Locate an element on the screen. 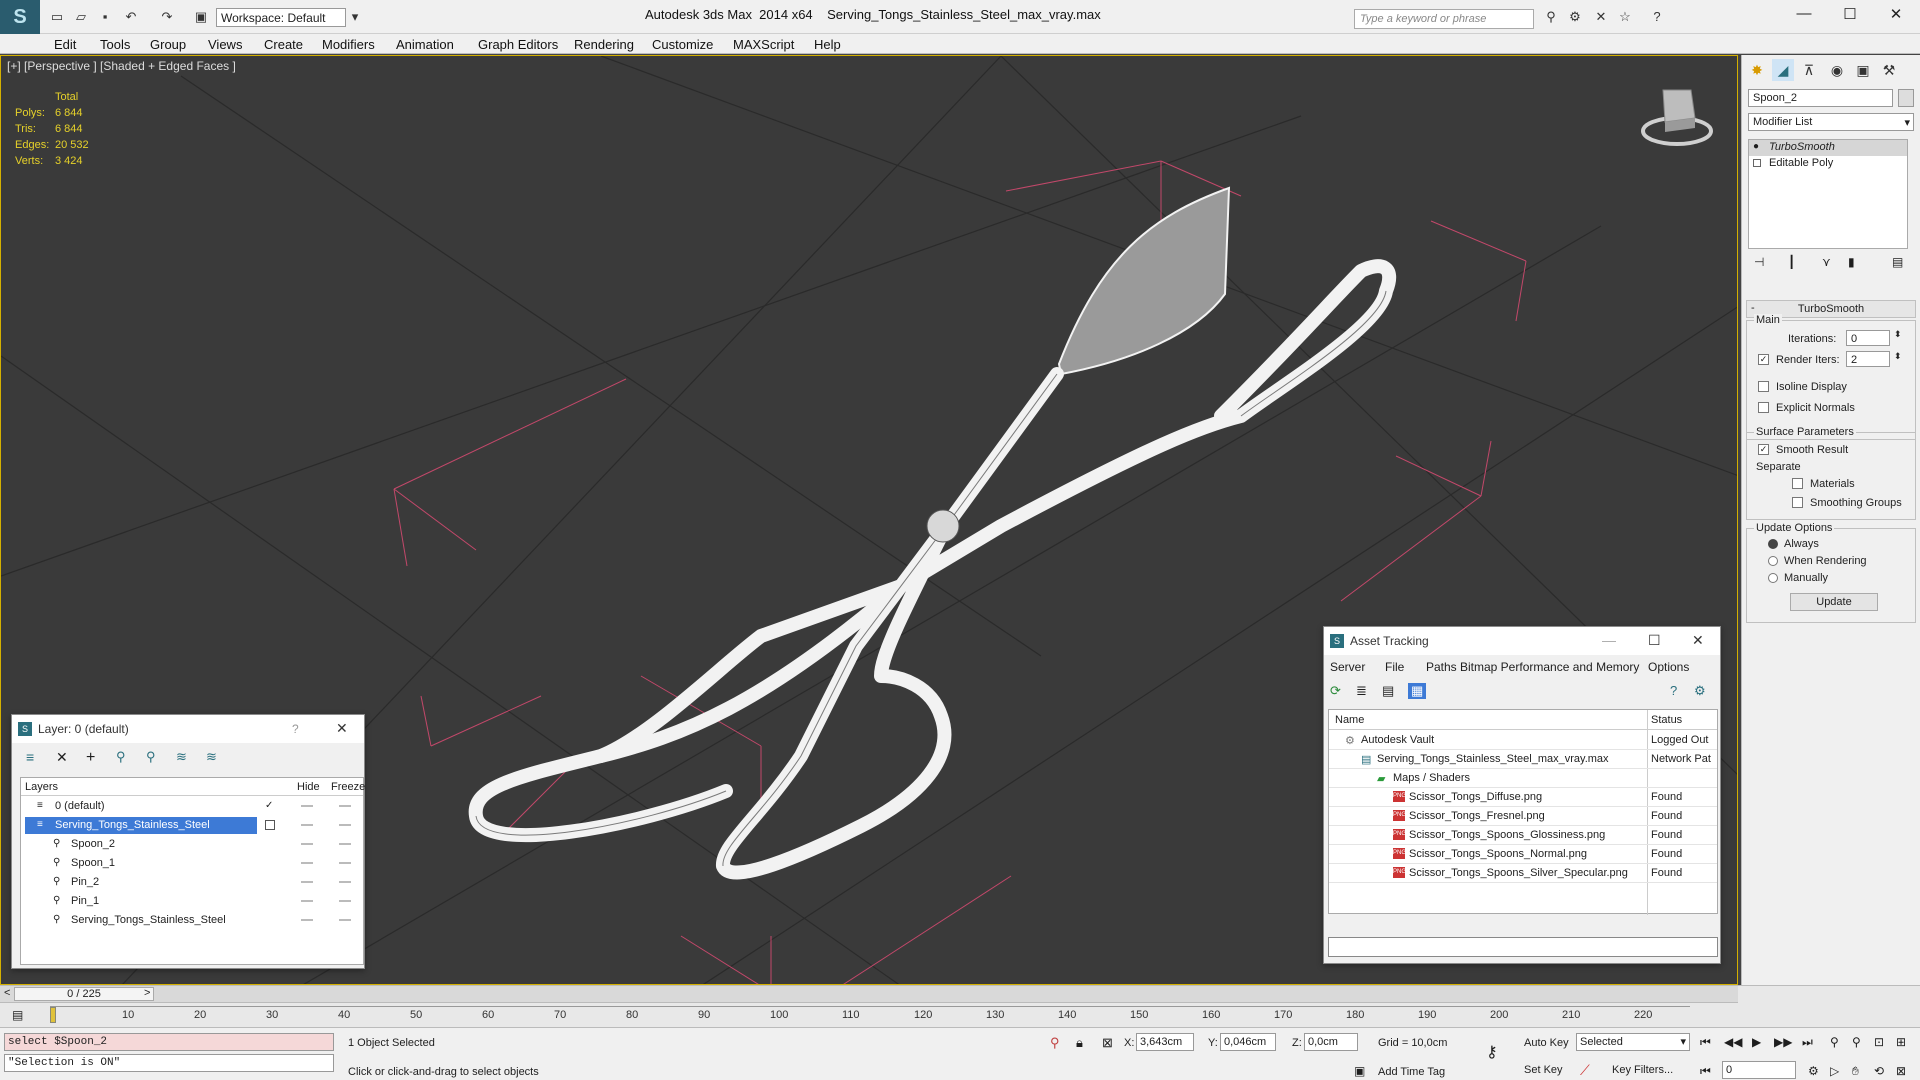 This screenshot has width=1920, height=1080. col-name: Name is located at coordinates (1349, 720).